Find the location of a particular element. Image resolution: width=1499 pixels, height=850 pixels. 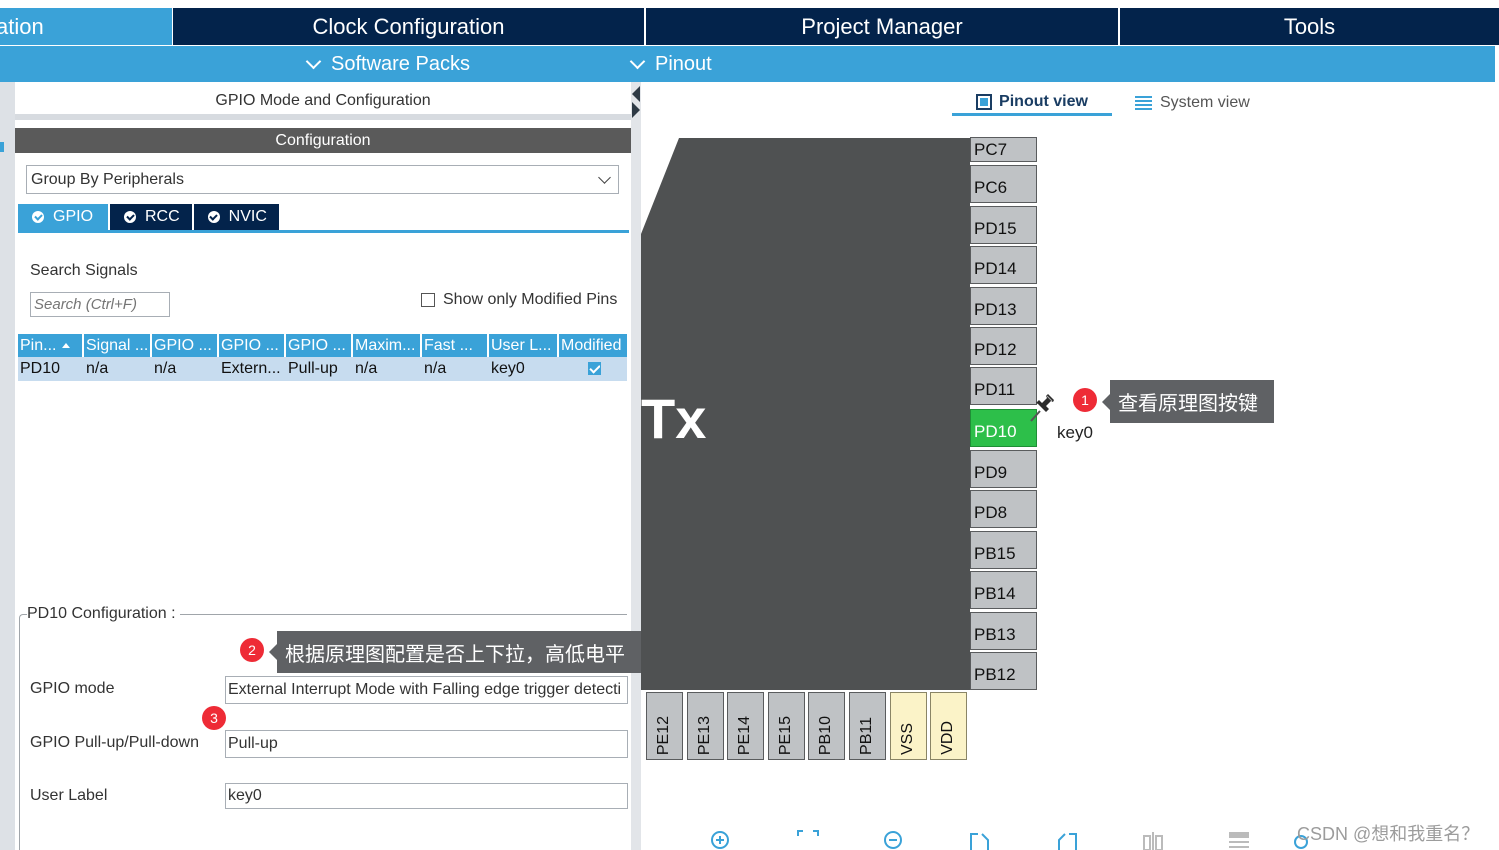

tab-nvic-label: NVIC is located at coordinates (247, 216).